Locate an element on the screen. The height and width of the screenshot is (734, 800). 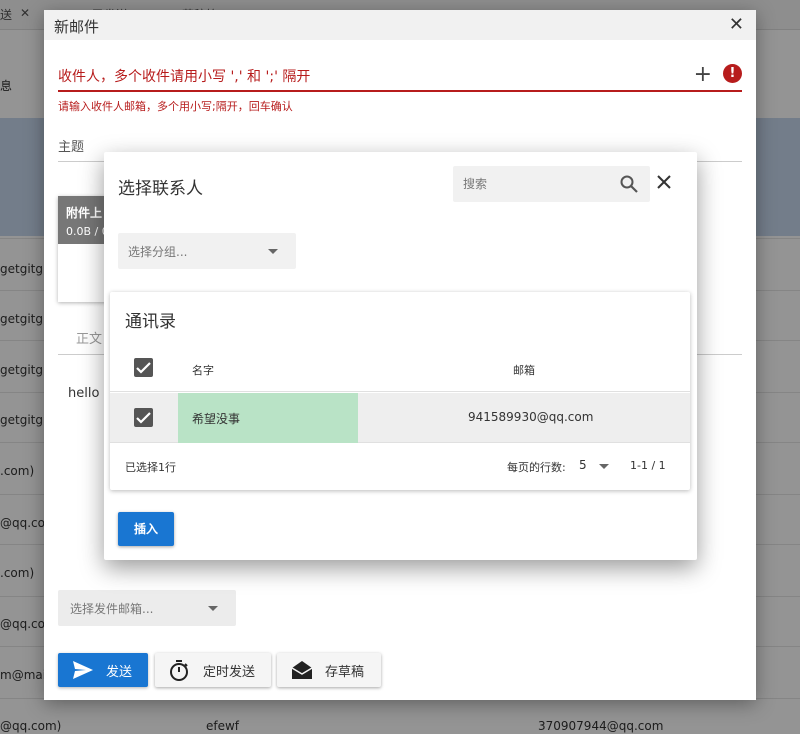
send-label: 发送 is located at coordinates (119, 672).